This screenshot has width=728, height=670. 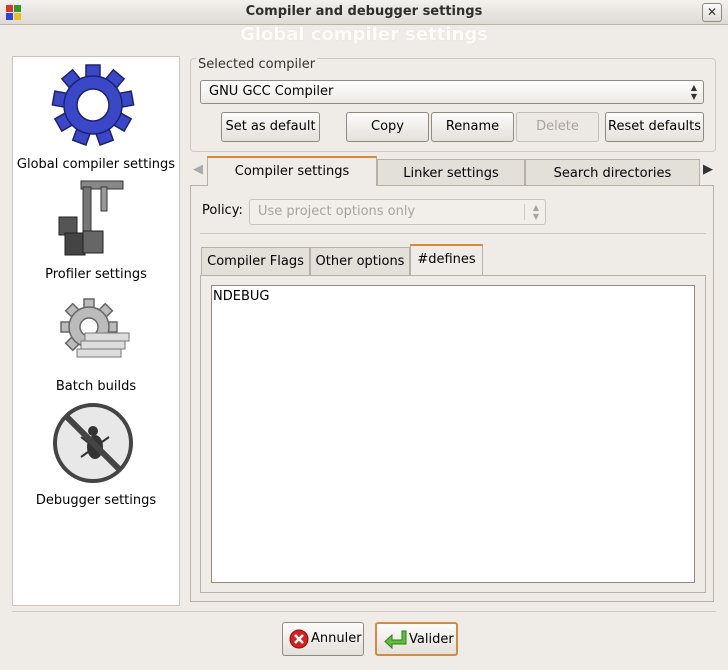 I want to click on reset-defaults-button: Reset defaults, so click(x=654, y=127).